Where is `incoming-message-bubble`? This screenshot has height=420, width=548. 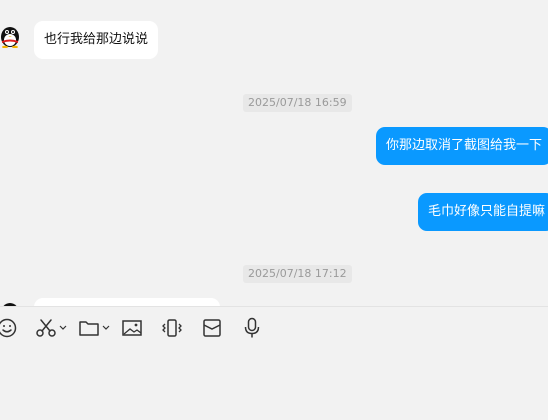 incoming-message-bubble is located at coordinates (127, 302).